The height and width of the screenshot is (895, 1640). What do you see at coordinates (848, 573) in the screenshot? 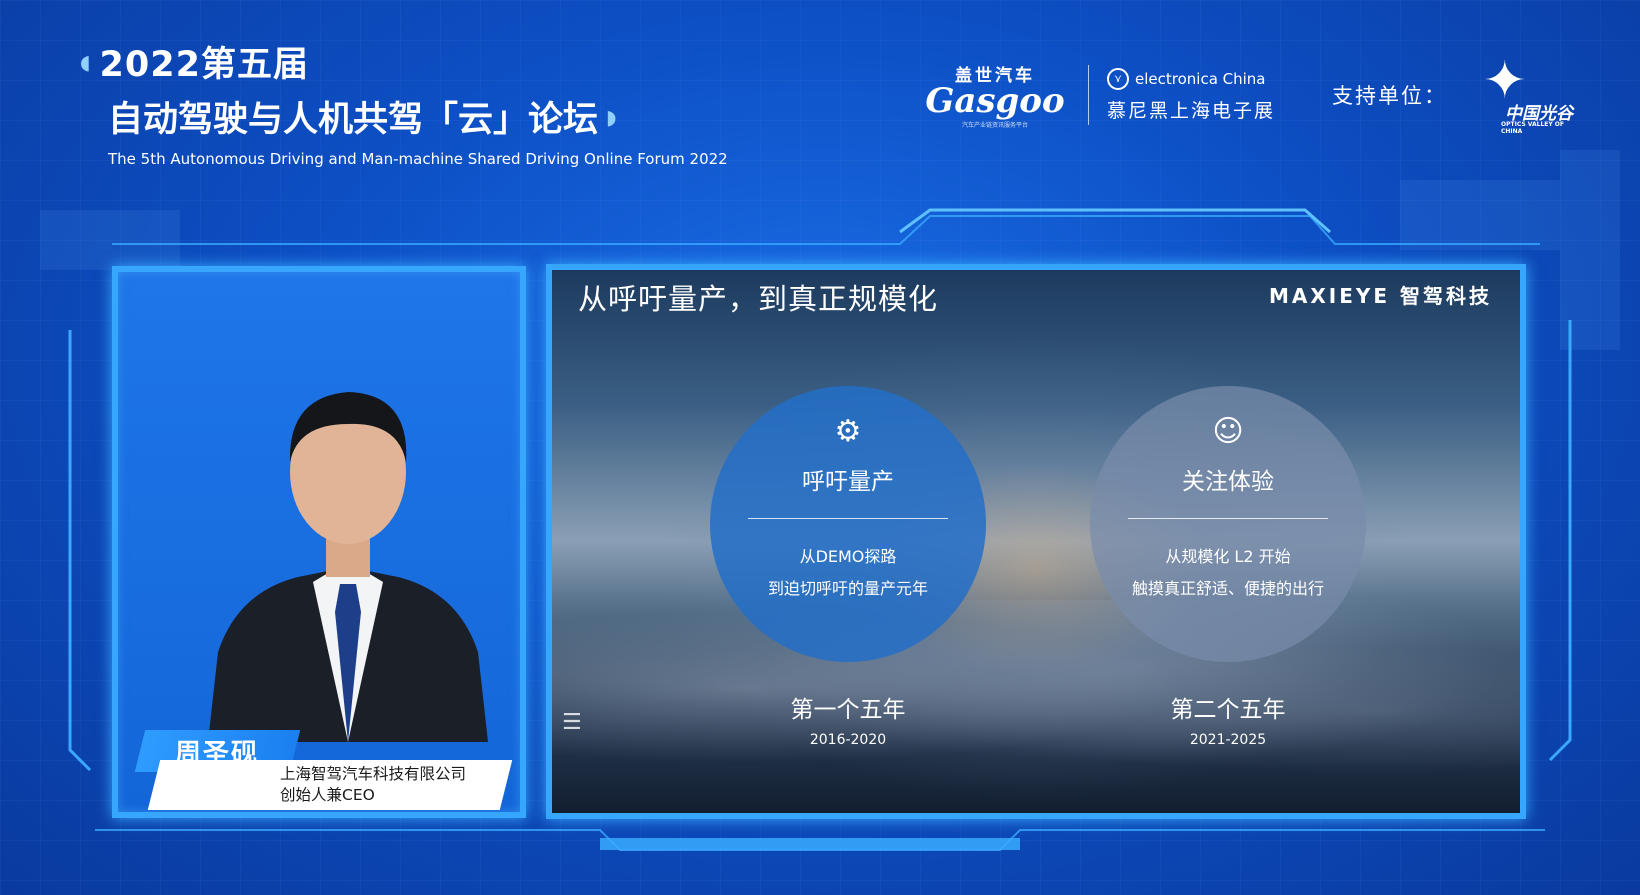
I see `stage-description: 从DEMO探路 到迫切呼吁的量产元年` at bounding box center [848, 573].